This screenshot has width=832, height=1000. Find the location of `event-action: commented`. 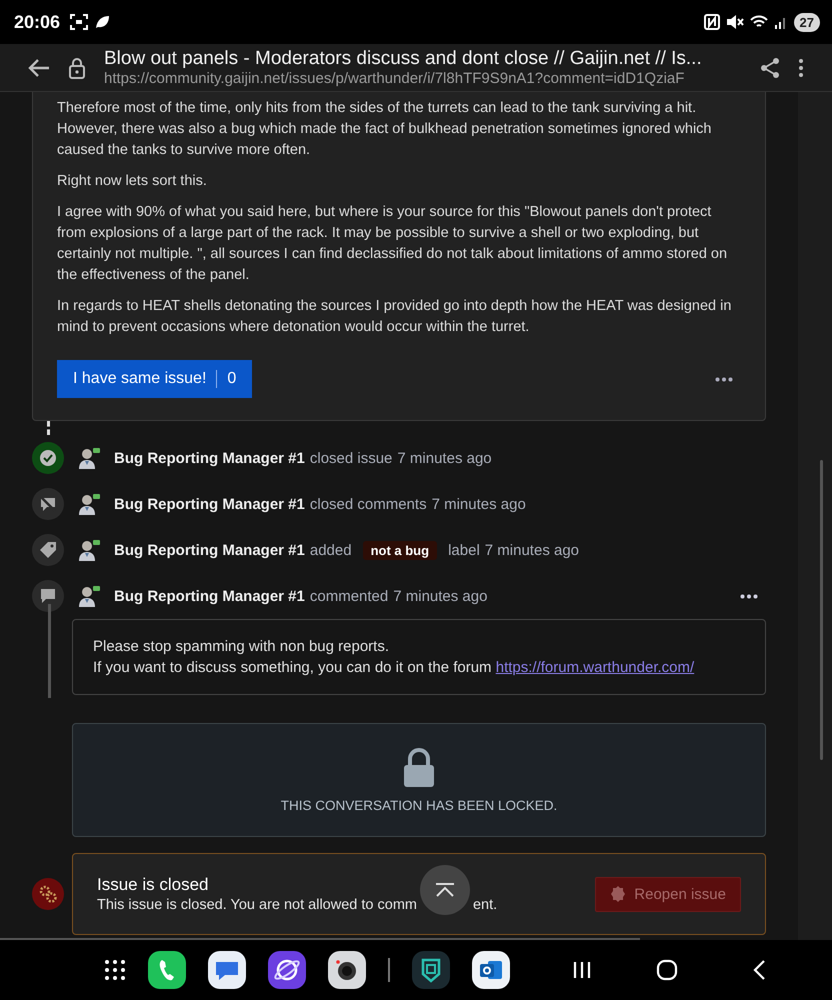

event-action: commented is located at coordinates (349, 596).